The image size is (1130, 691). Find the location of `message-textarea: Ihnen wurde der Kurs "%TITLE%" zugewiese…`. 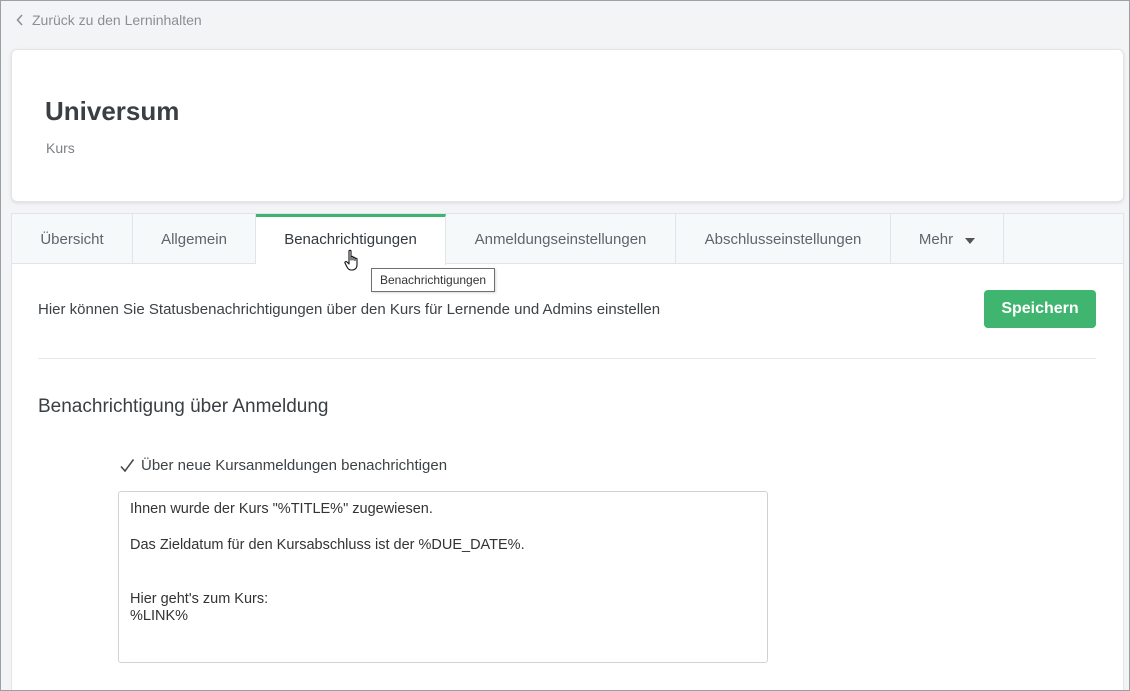

message-textarea: Ihnen wurde der Kurs "%TITLE%" zugewiese… is located at coordinates (443, 577).